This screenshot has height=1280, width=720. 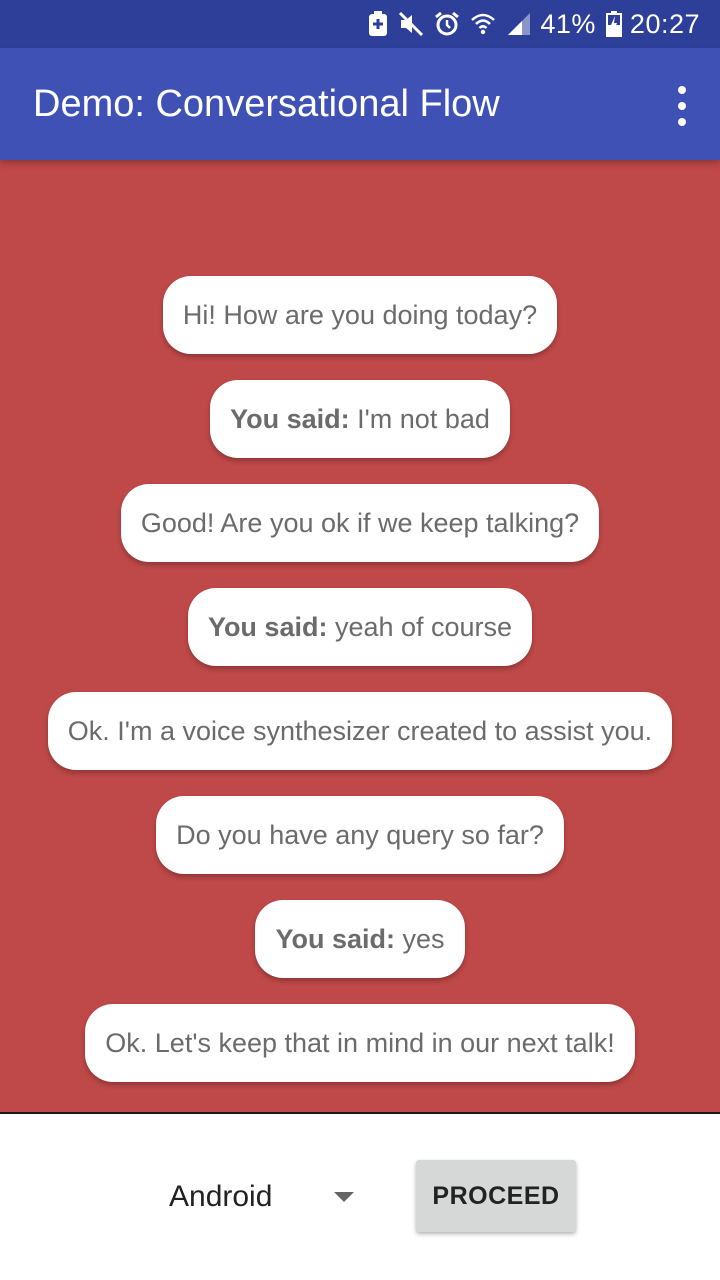 What do you see at coordinates (423, 627) in the screenshot?
I see `message-text: yeah of course` at bounding box center [423, 627].